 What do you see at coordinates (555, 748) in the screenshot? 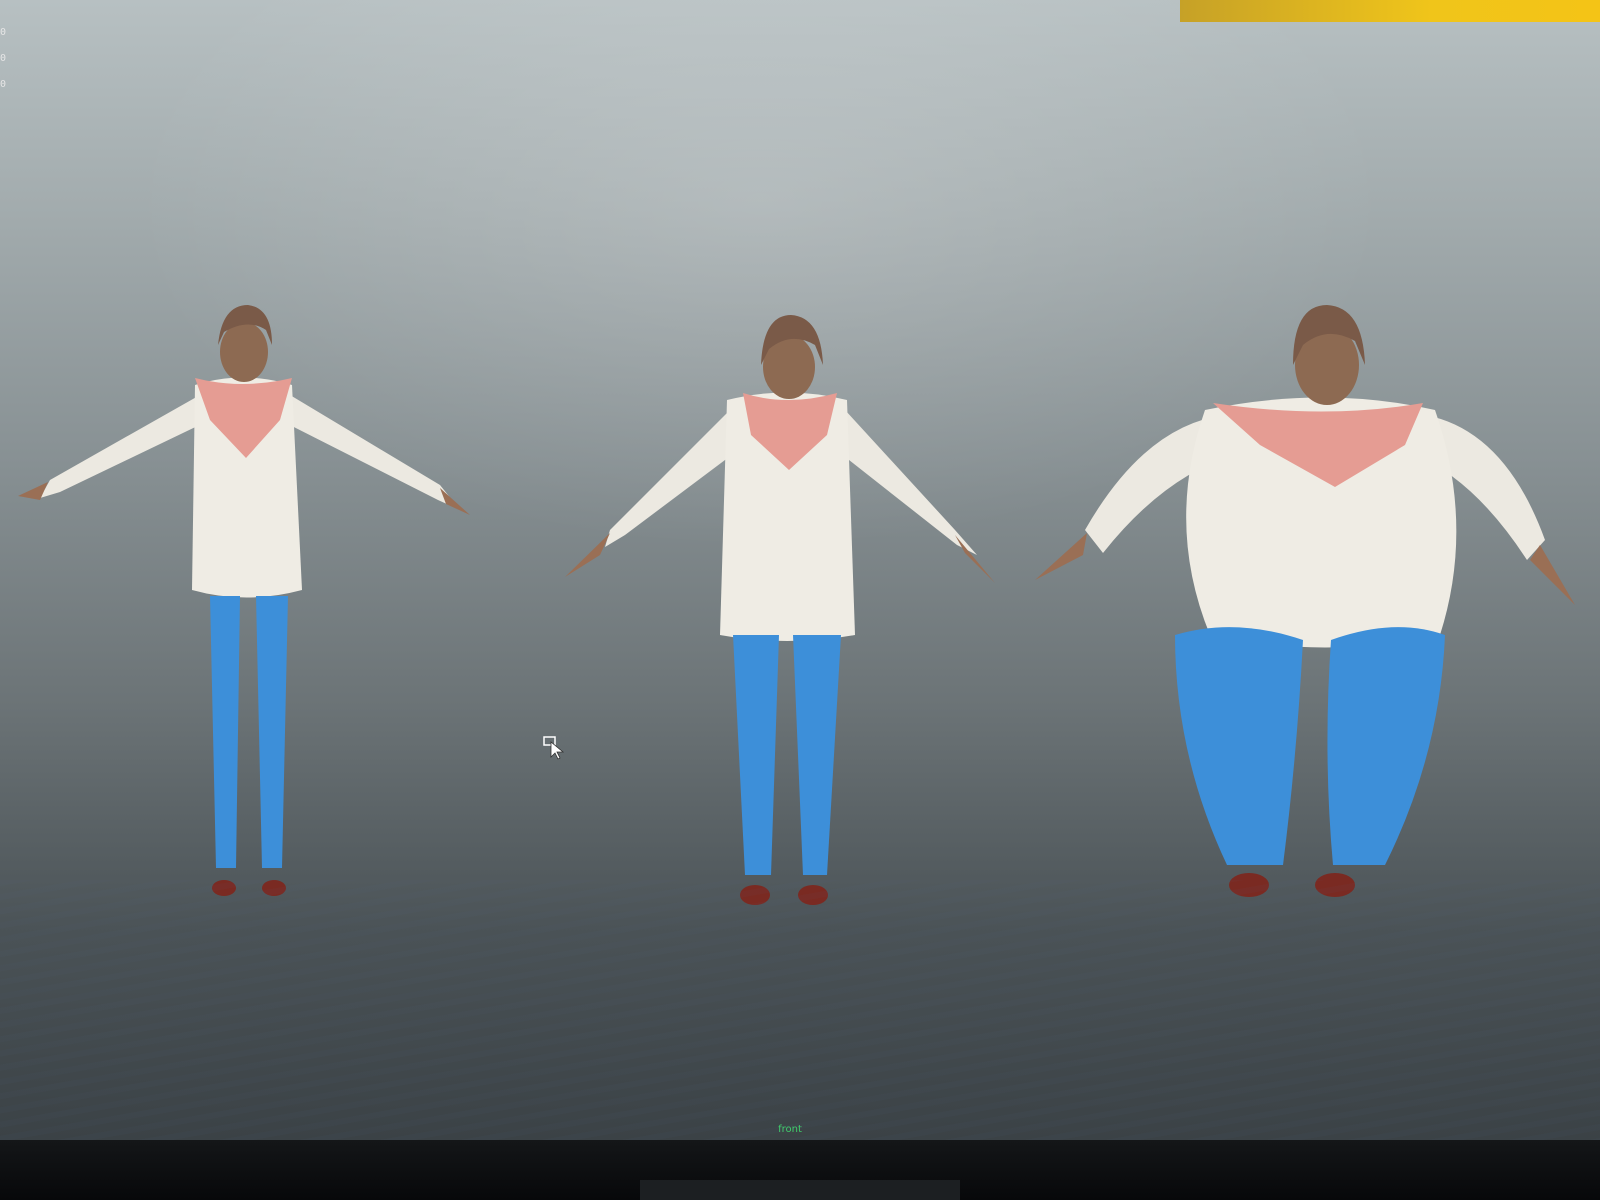
I see `selection-cursor-icon` at bounding box center [555, 748].